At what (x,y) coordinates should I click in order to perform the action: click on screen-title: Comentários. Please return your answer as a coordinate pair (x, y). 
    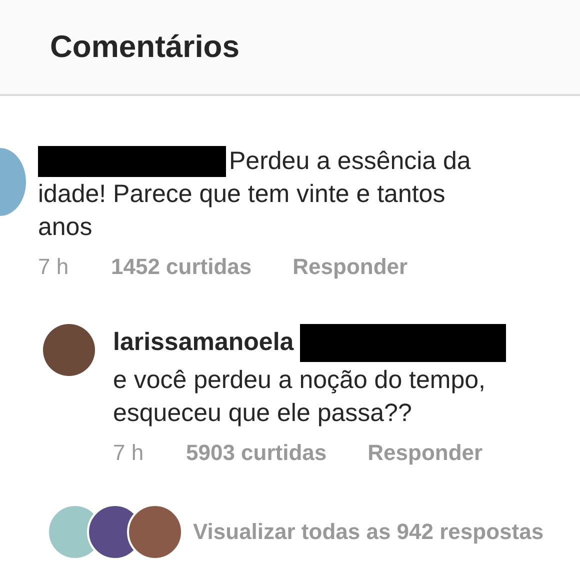
    Looking at the image, I should click on (145, 47).